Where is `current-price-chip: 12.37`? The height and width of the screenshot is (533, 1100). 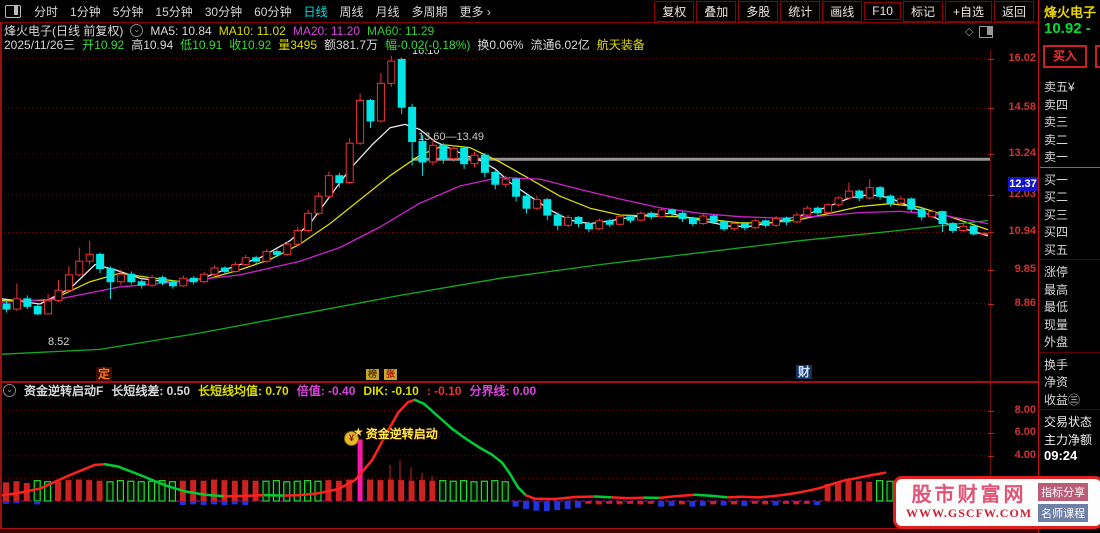
current-price-chip: 12.37 is located at coordinates (1023, 184).